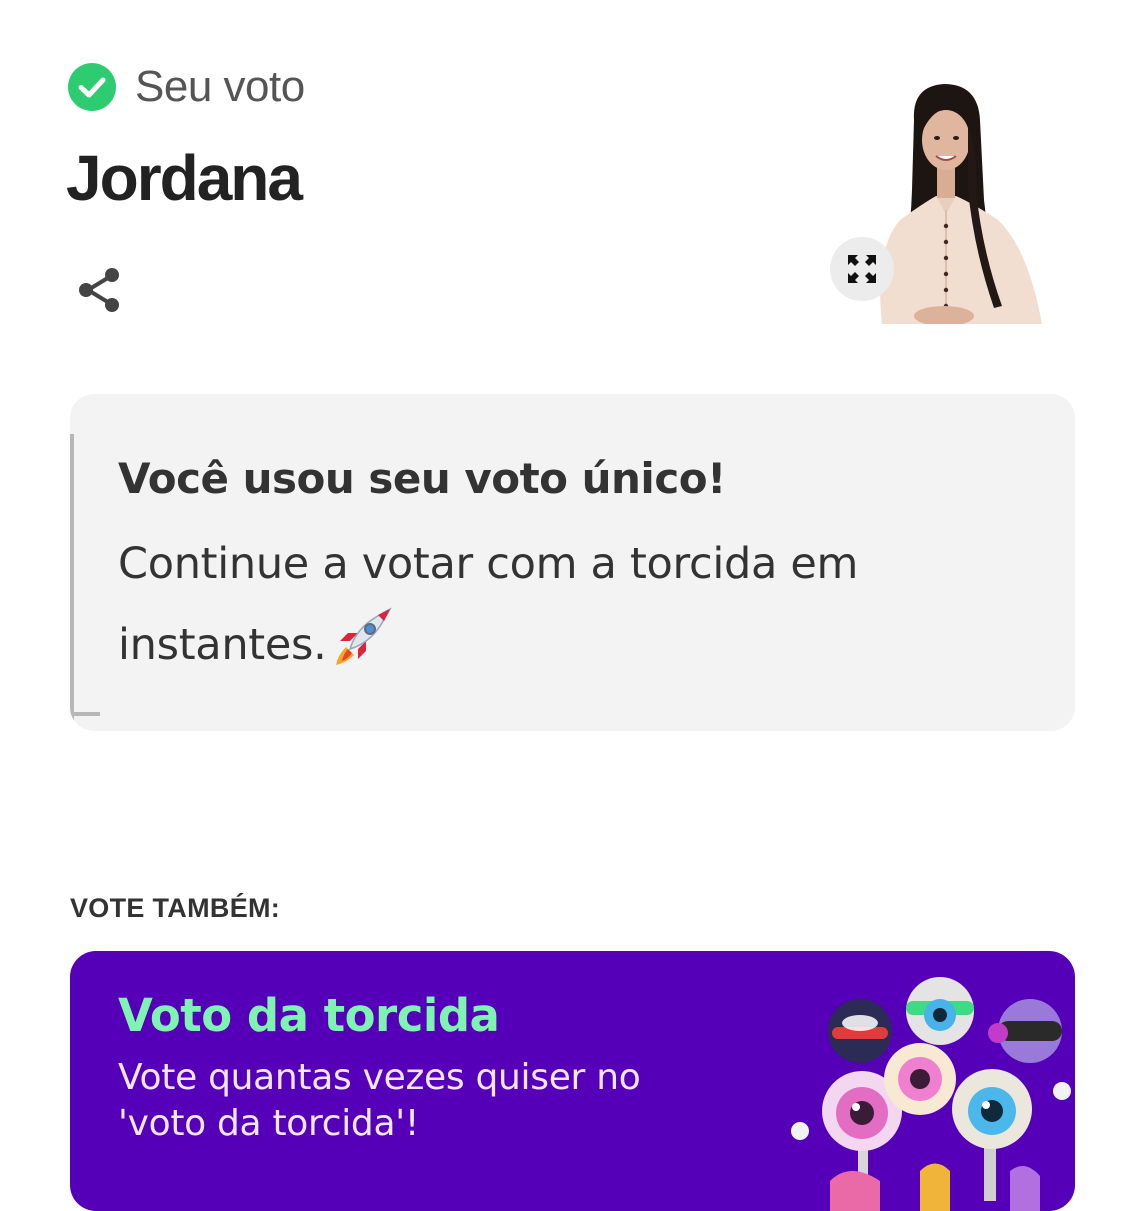 Image resolution: width=1144 pixels, height=1211 pixels. What do you see at coordinates (175, 908) in the screenshot?
I see `vote-also-label: VOTE TAMBÉM:` at bounding box center [175, 908].